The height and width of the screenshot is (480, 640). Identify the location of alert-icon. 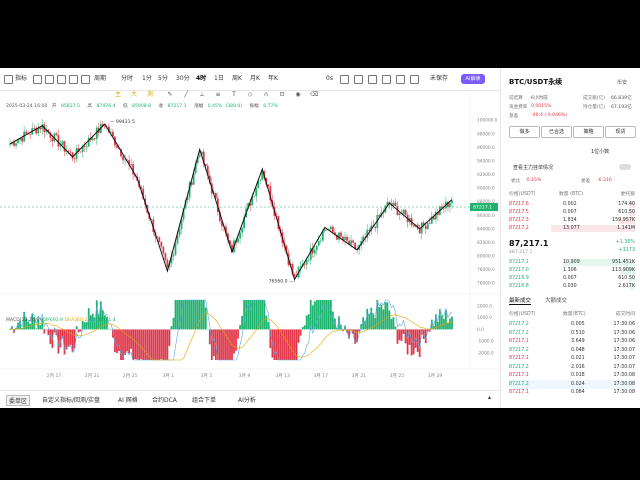
(85, 79).